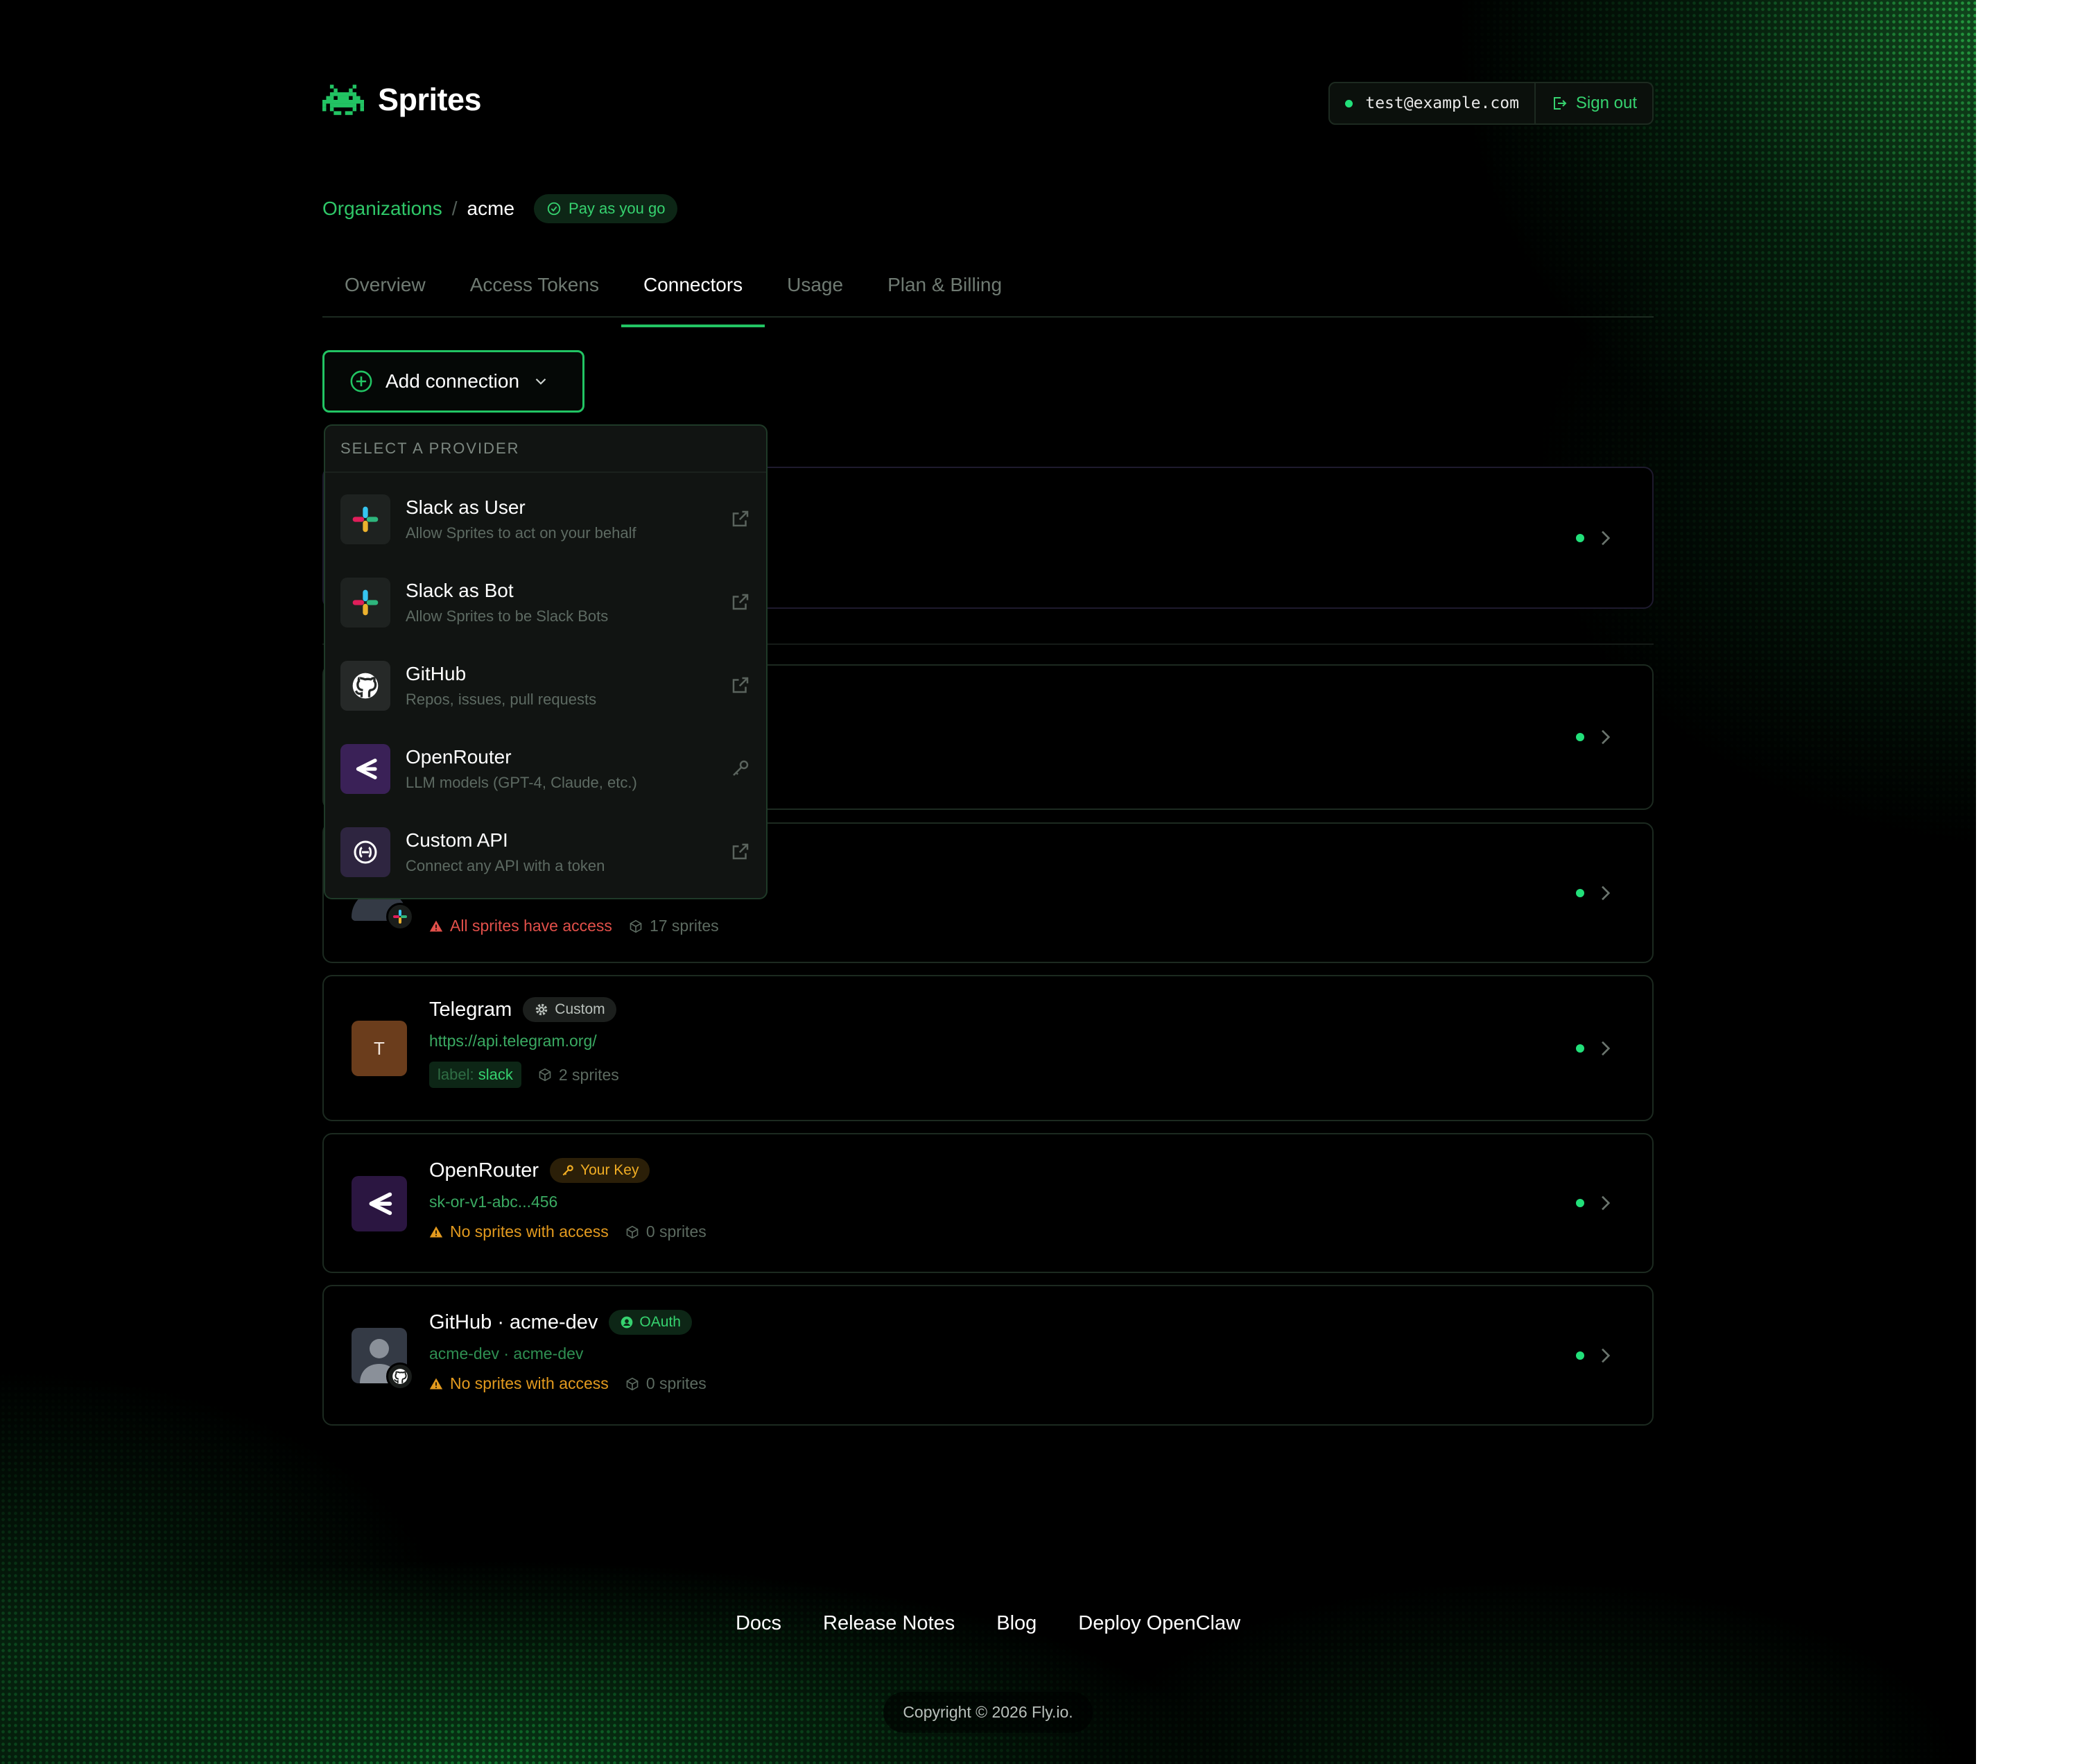 The height and width of the screenshot is (1764, 2080). Describe the element at coordinates (1349, 103) in the screenshot. I see `online-status-dot` at that location.